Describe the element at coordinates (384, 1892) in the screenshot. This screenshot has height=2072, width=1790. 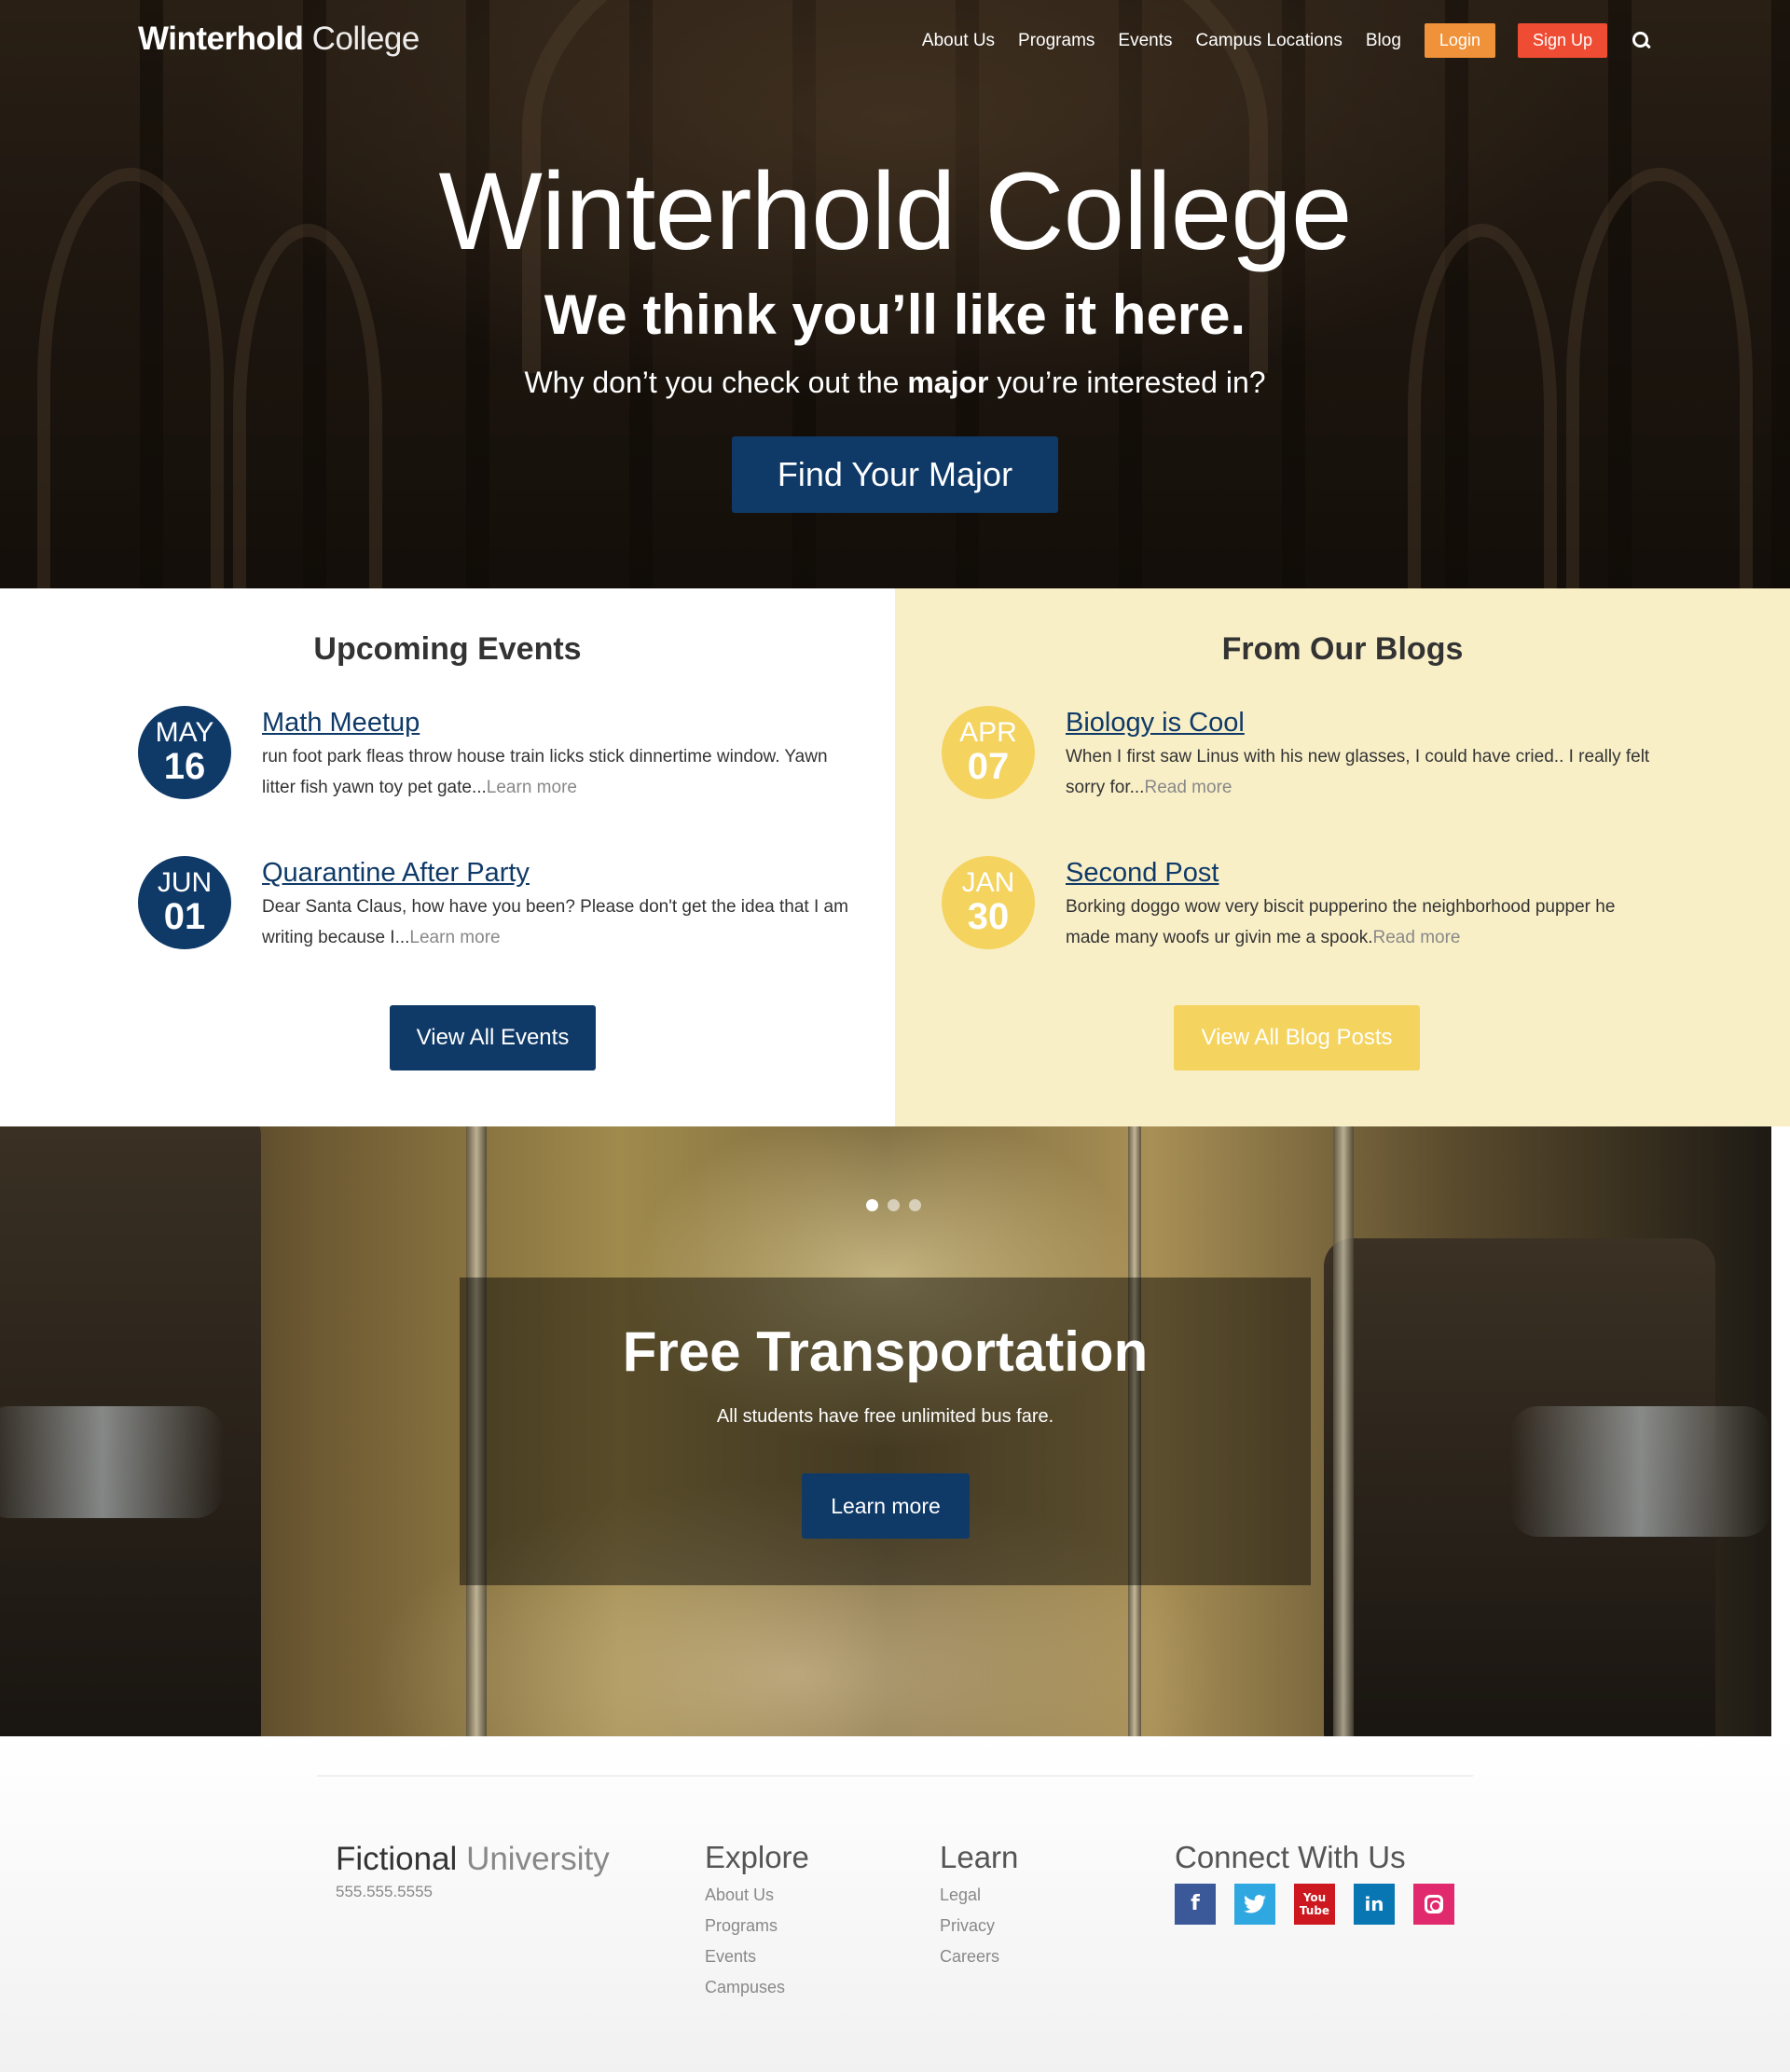
I see `footer-phone: 555.555.5555` at that location.